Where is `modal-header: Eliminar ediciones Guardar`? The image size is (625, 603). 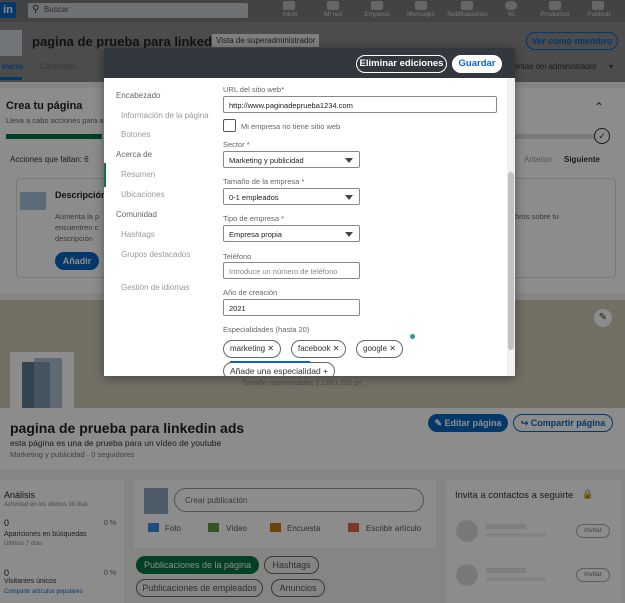
modal-header: Eliminar ediciones Guardar is located at coordinates (309, 63).